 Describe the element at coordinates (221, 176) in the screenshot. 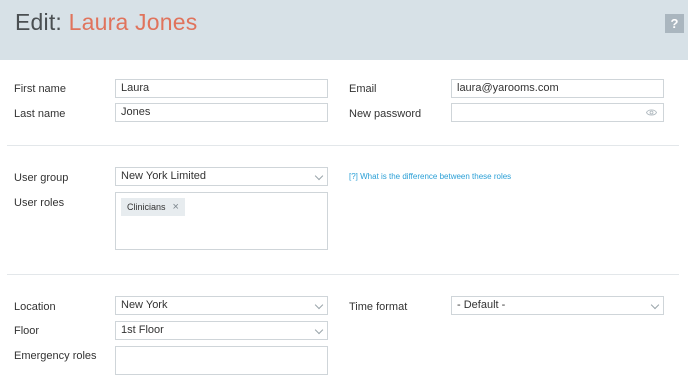

I see `user-group-select: New York Limited` at that location.